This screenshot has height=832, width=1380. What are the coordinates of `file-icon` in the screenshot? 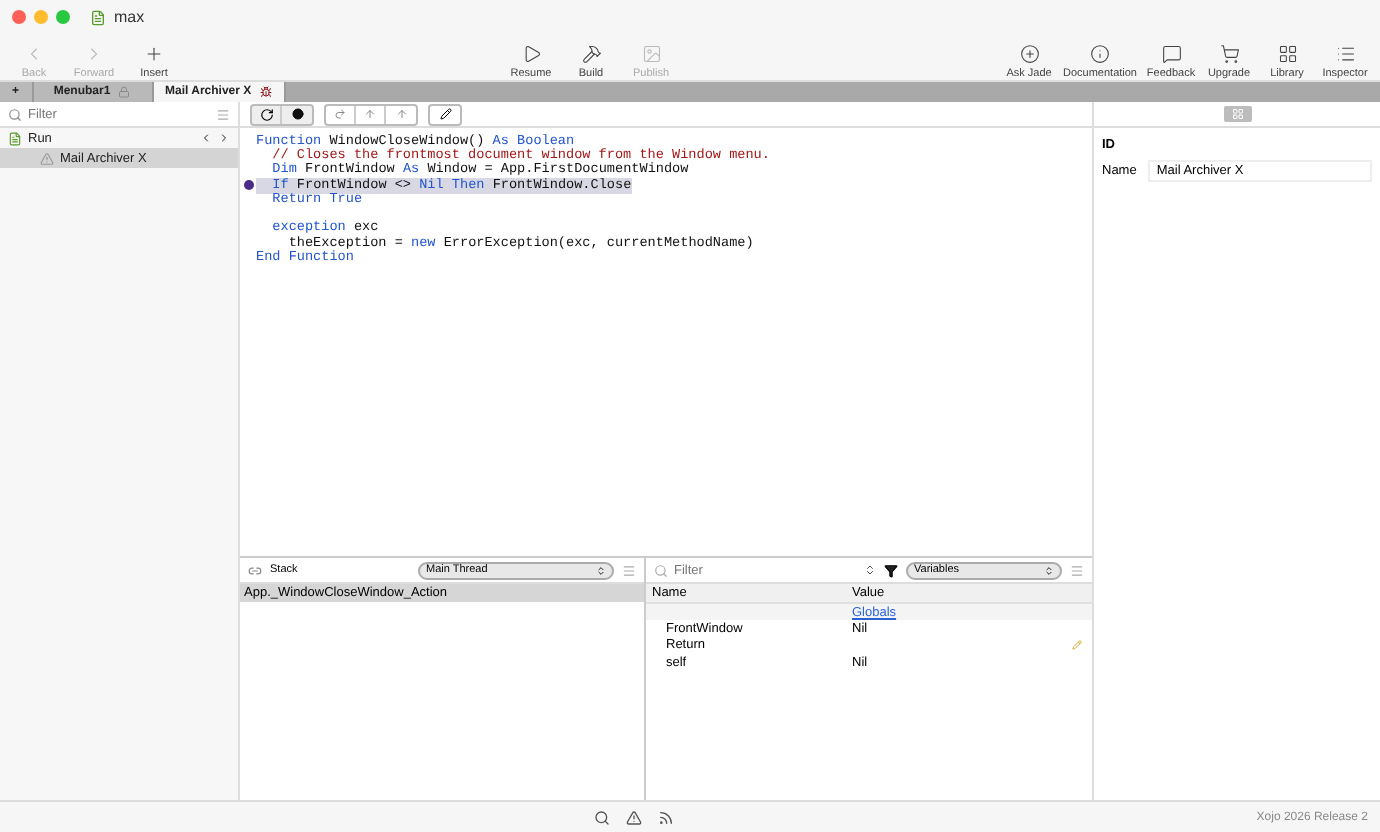 It's located at (15, 138).